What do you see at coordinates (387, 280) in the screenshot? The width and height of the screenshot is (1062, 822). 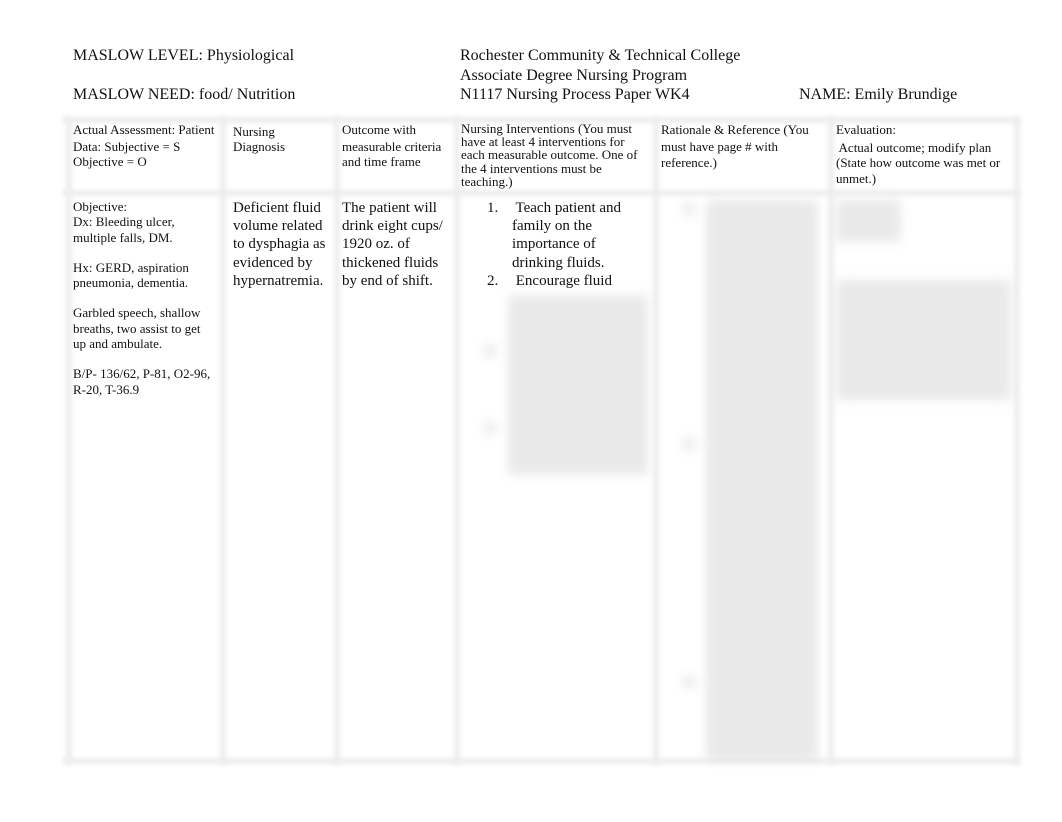 I see `outcome-line: by end of shift.` at bounding box center [387, 280].